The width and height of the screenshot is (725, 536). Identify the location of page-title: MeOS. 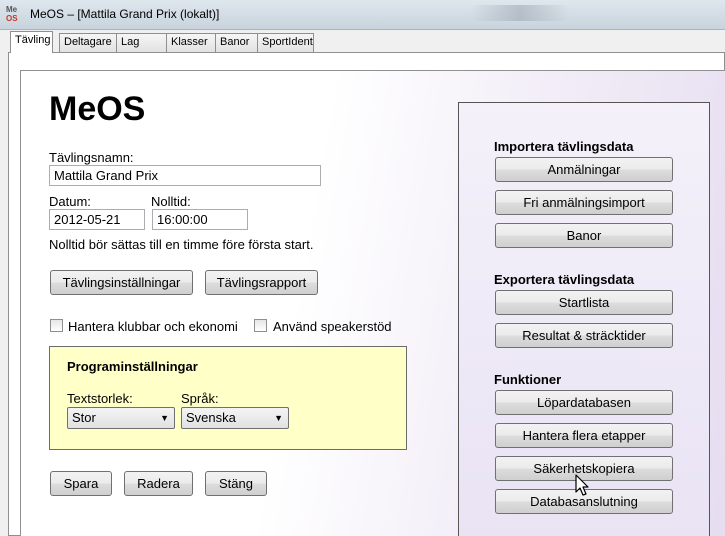
(97, 109).